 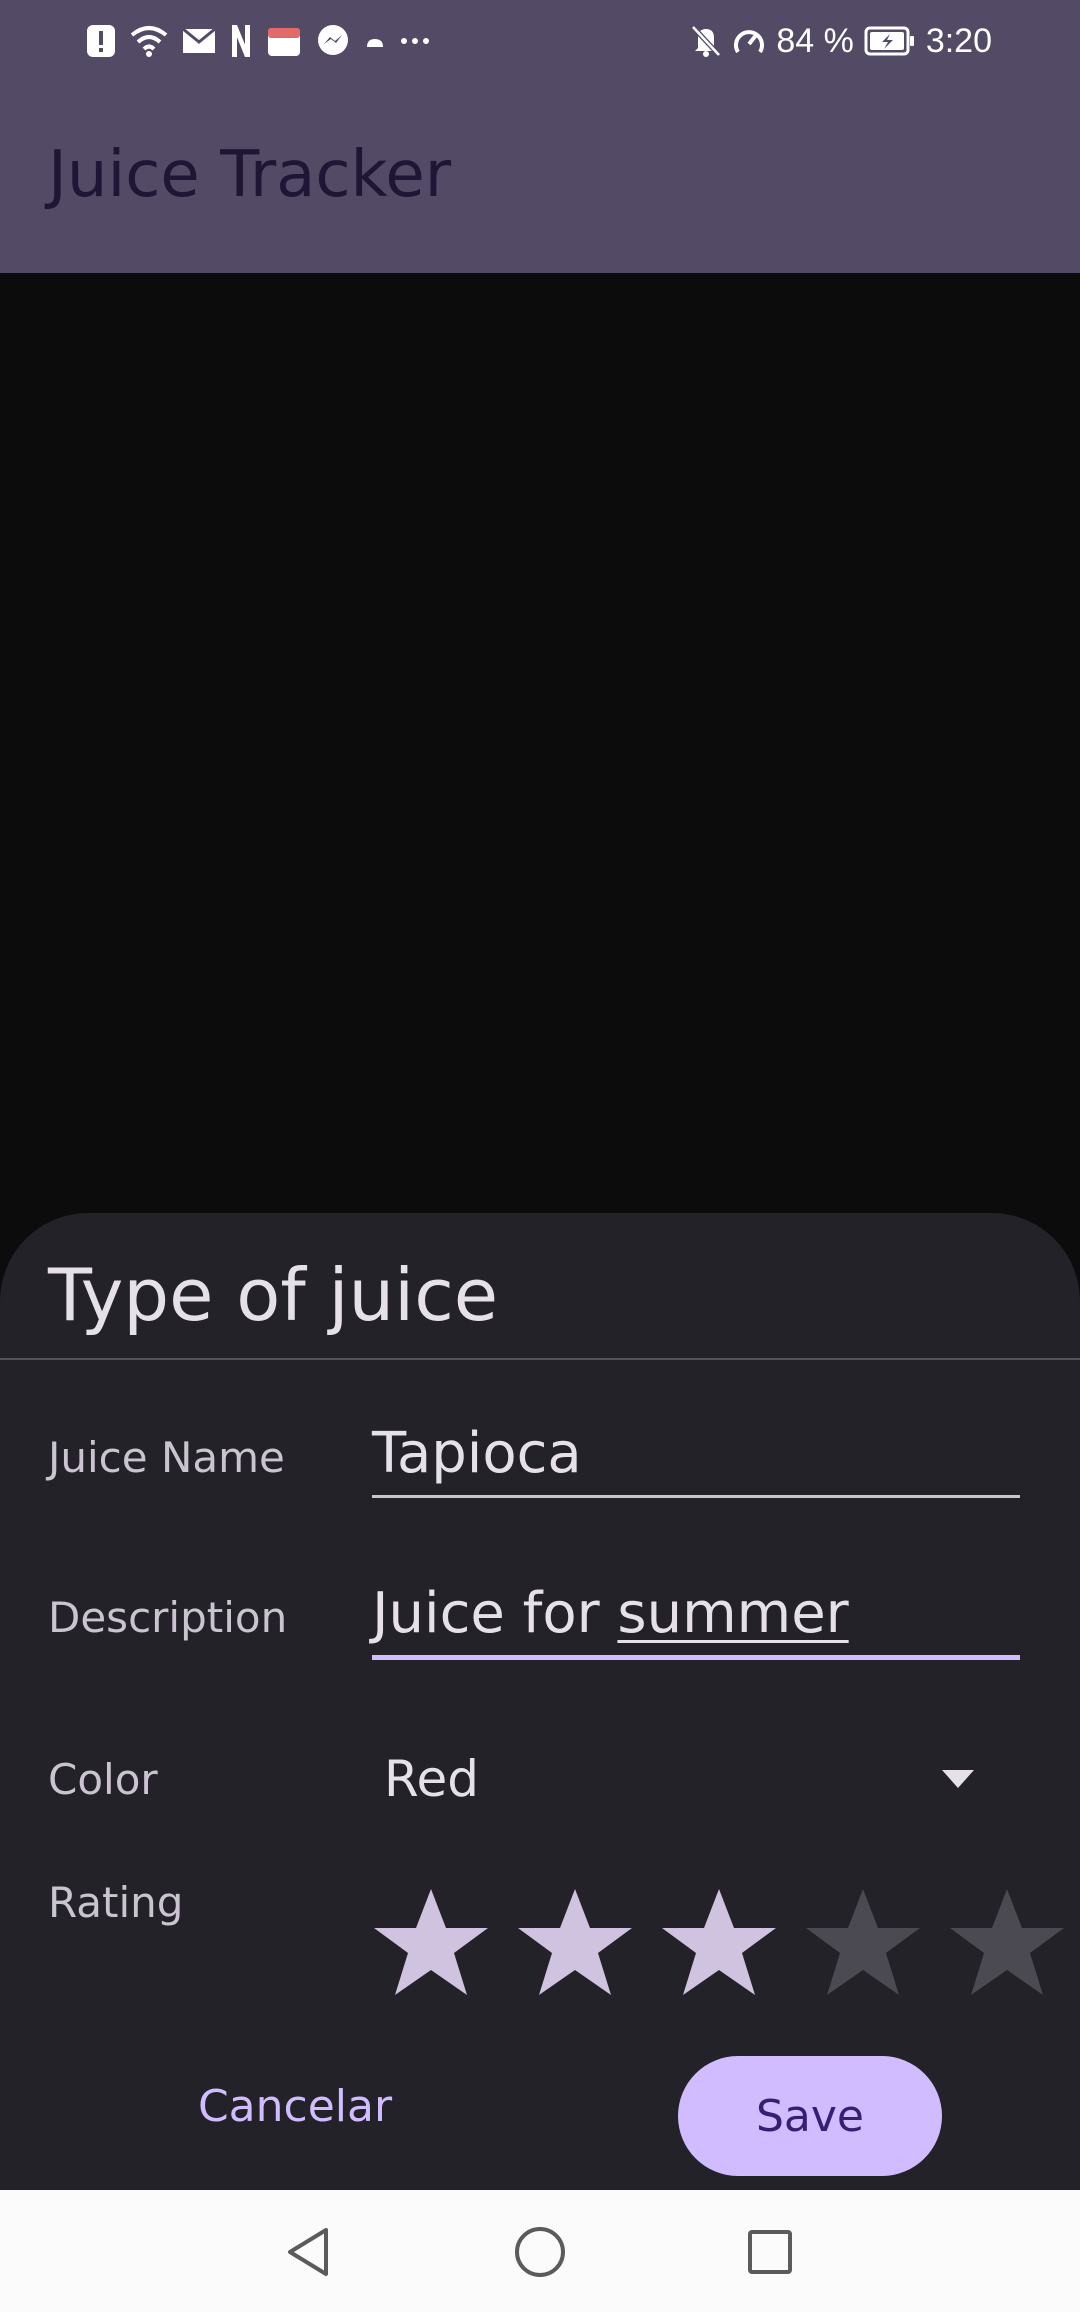 I want to click on netflix-icon, so click(x=241, y=41).